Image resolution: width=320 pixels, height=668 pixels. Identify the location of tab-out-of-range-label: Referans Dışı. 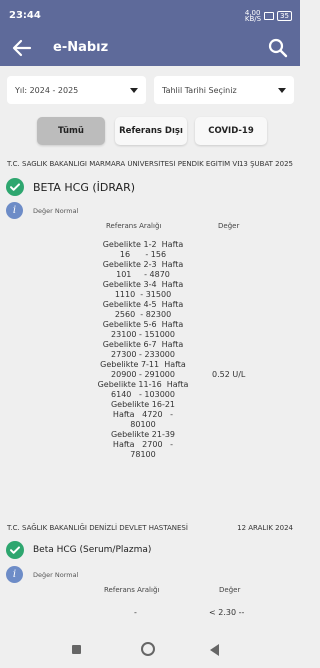
(151, 131).